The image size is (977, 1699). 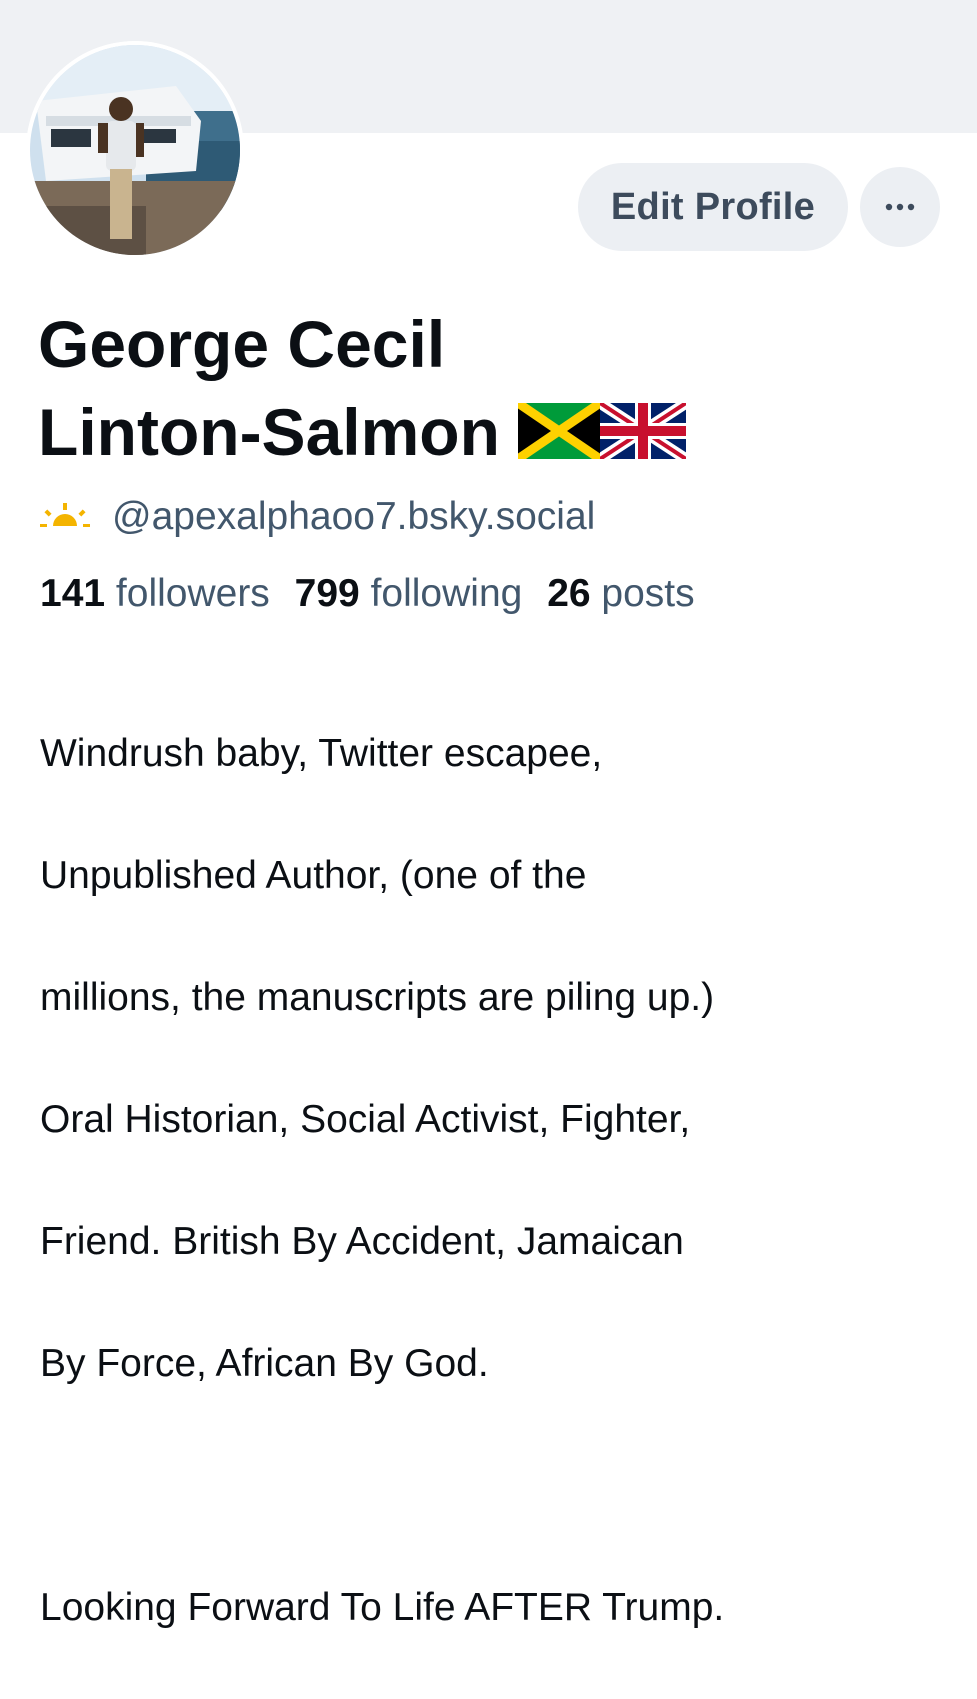 I want to click on posts-count: 26, so click(x=569, y=593).